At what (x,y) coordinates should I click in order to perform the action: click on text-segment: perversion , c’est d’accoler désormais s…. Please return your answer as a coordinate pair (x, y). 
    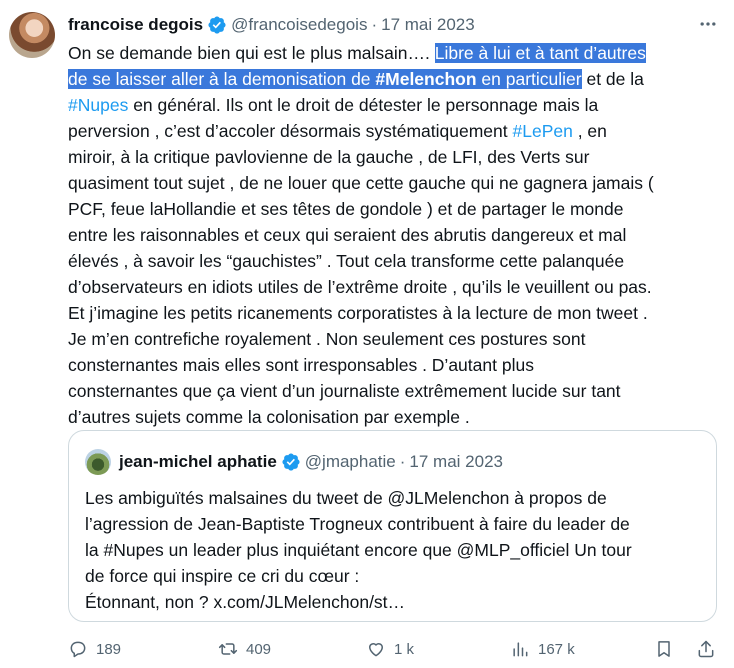
    Looking at the image, I should click on (290, 131).